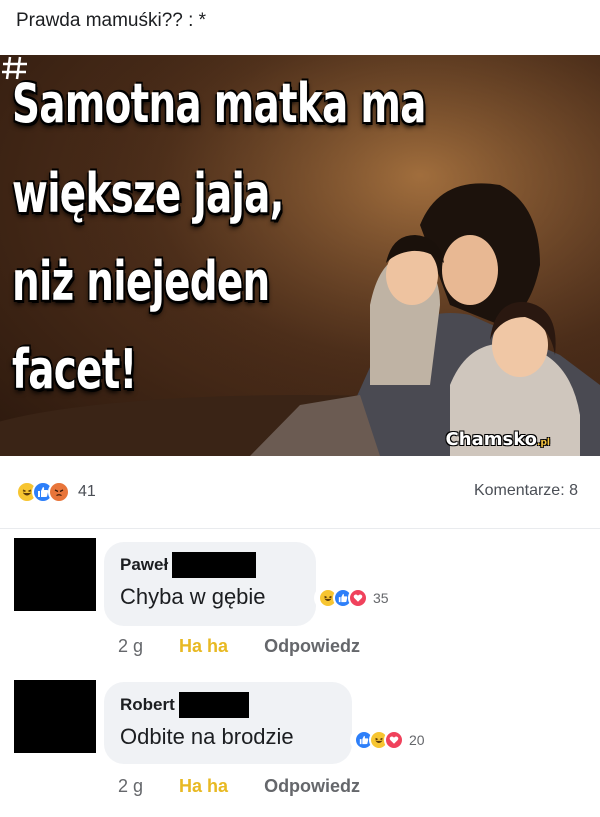 Image resolution: width=600 pixels, height=817 pixels. Describe the element at coordinates (74, 369) in the screenshot. I see `meme-line-4: facet!` at that location.